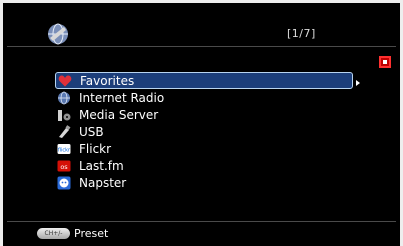 The image size is (403, 246). Describe the element at coordinates (301, 33) in the screenshot. I see `page-counter: [1/7]` at that location.